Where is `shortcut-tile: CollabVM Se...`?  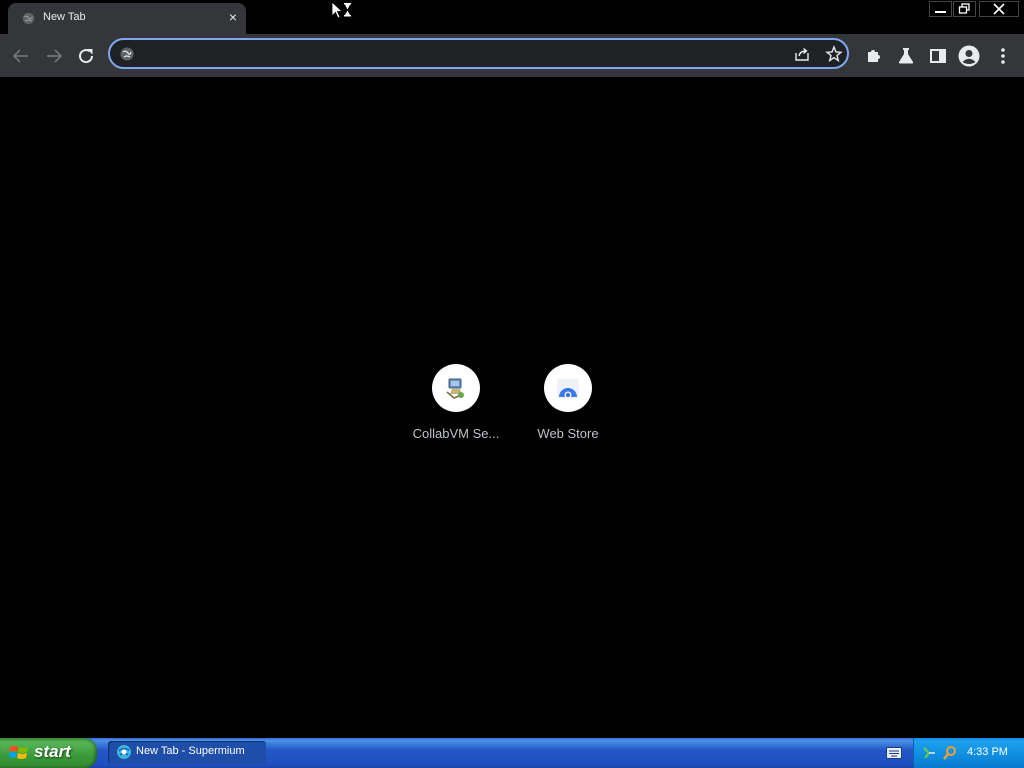
shortcut-tile: CollabVM Se... is located at coordinates (456, 402).